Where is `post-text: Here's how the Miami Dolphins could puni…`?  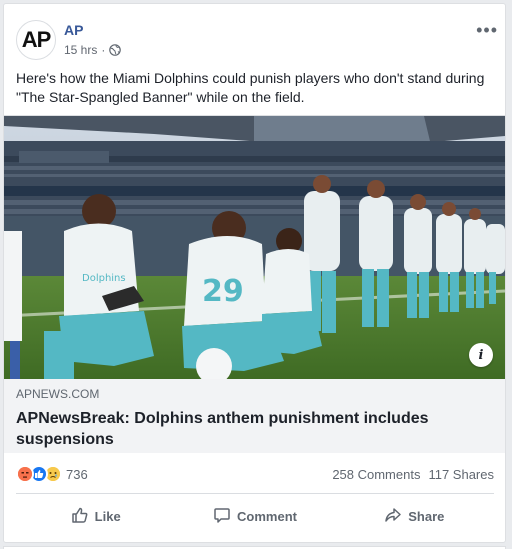
post-text: Here's how the Miami Dolphins could puni… is located at coordinates (250, 87).